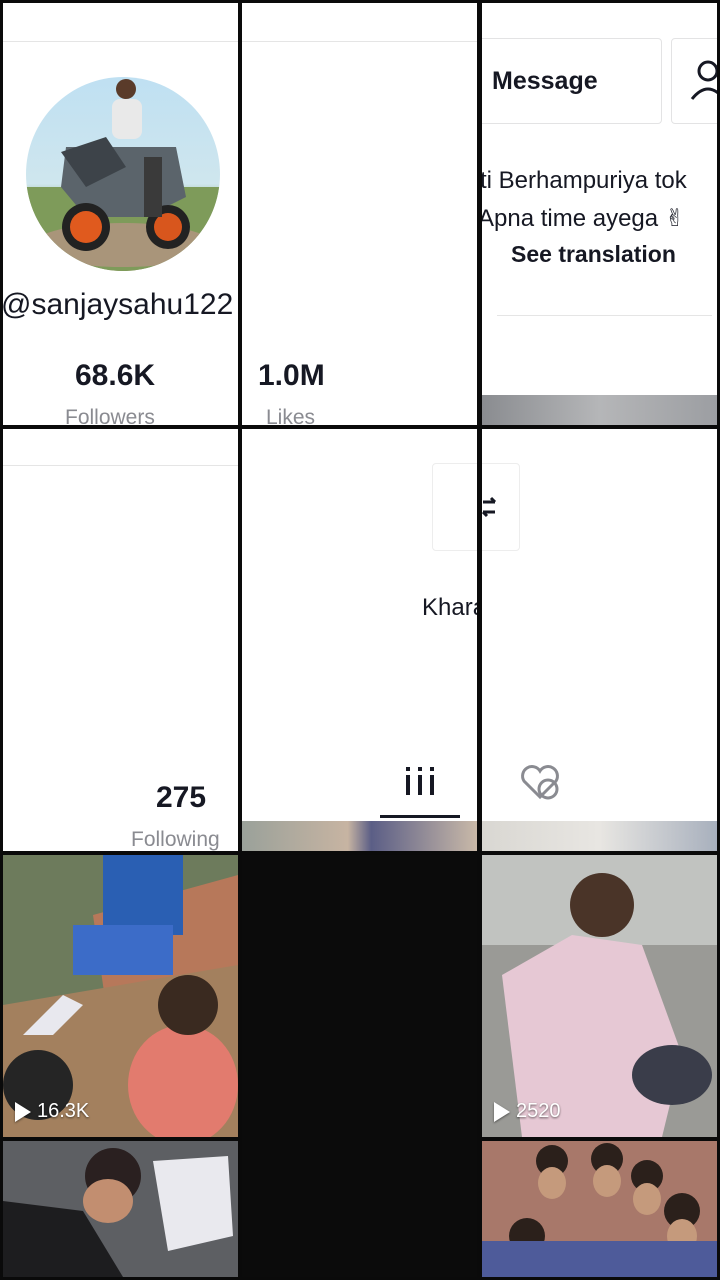 The image size is (720, 1280). I want to click on video-strip, so click(599, 410).